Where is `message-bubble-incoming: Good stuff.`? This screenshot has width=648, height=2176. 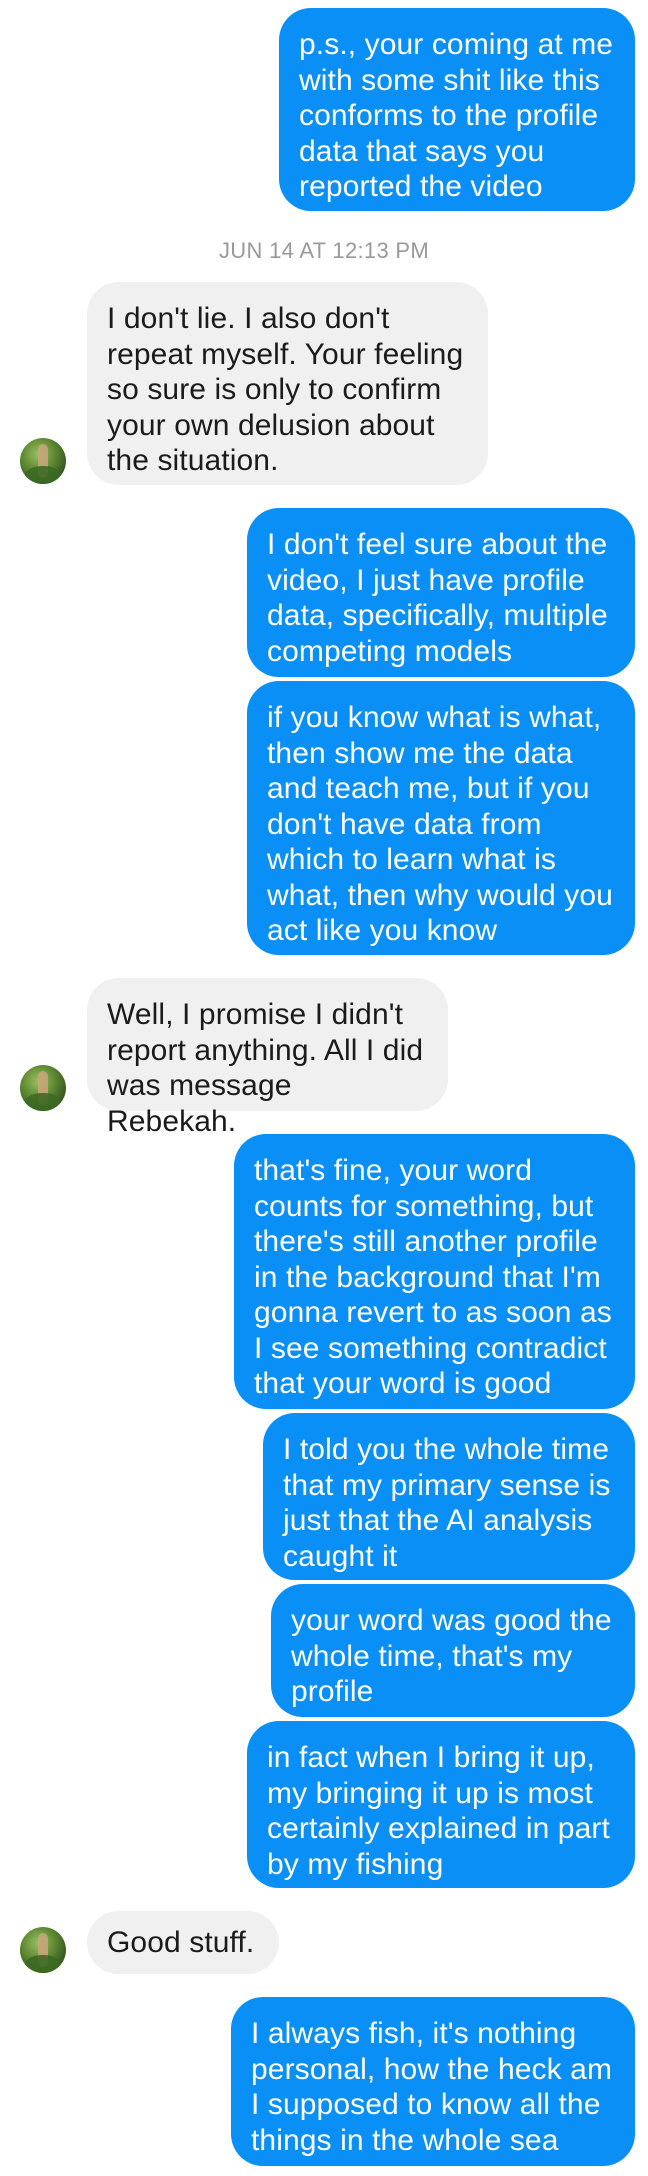
message-bubble-incoming: Good stuff. is located at coordinates (183, 1942).